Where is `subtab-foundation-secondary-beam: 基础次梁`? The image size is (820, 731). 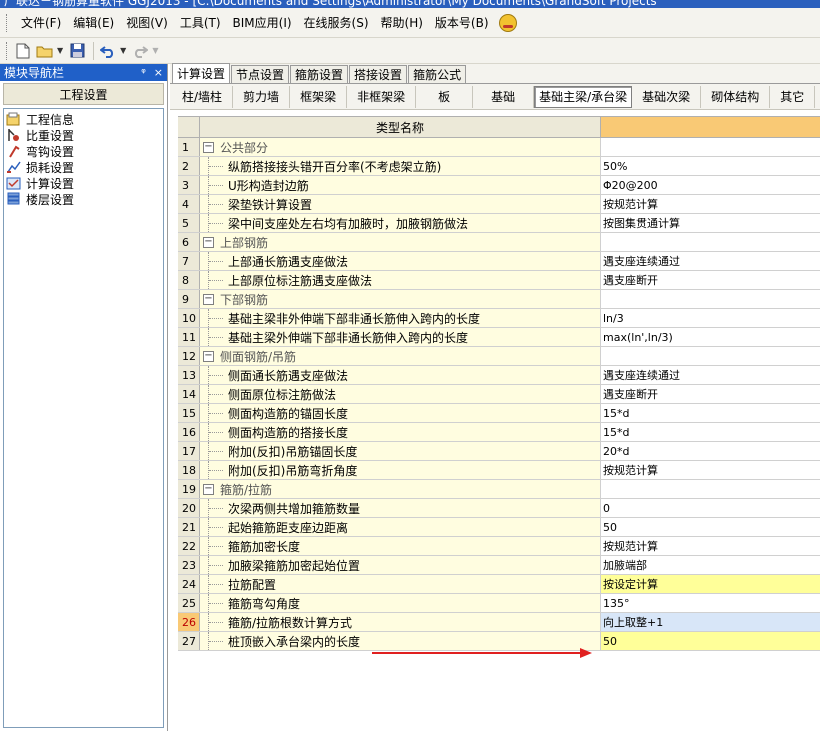
subtab-foundation-secondary-beam: 基础次梁 is located at coordinates (667, 96).